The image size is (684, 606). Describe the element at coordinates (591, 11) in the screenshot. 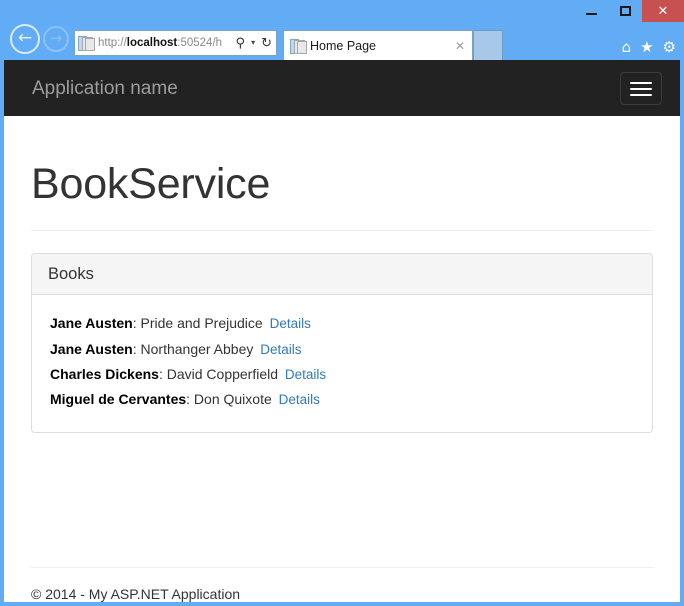

I see `minimize-button` at that location.